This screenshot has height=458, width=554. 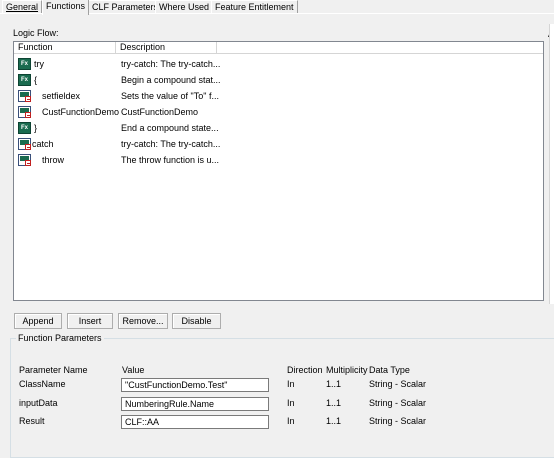 I want to click on tab-label: Where Used, so click(x=184, y=7).